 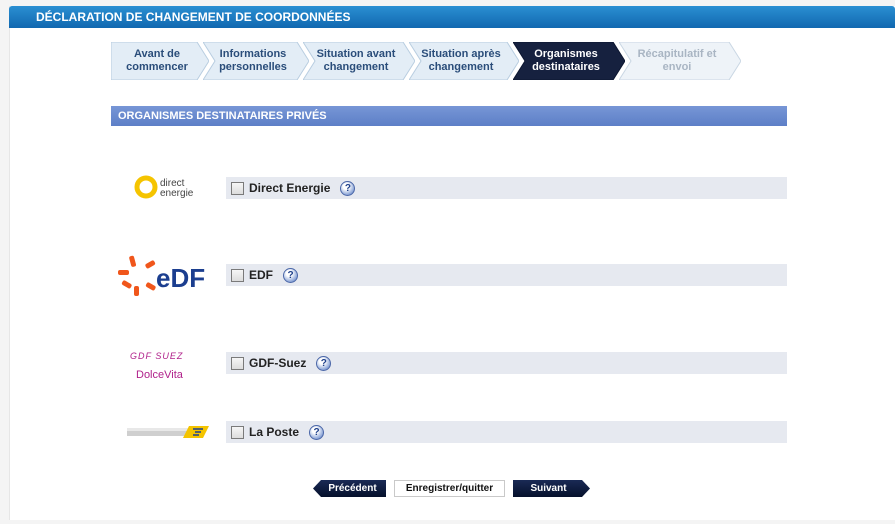 I want to click on gdf-suez-logo-line1: GDF SUEZ, so click(x=156, y=356).